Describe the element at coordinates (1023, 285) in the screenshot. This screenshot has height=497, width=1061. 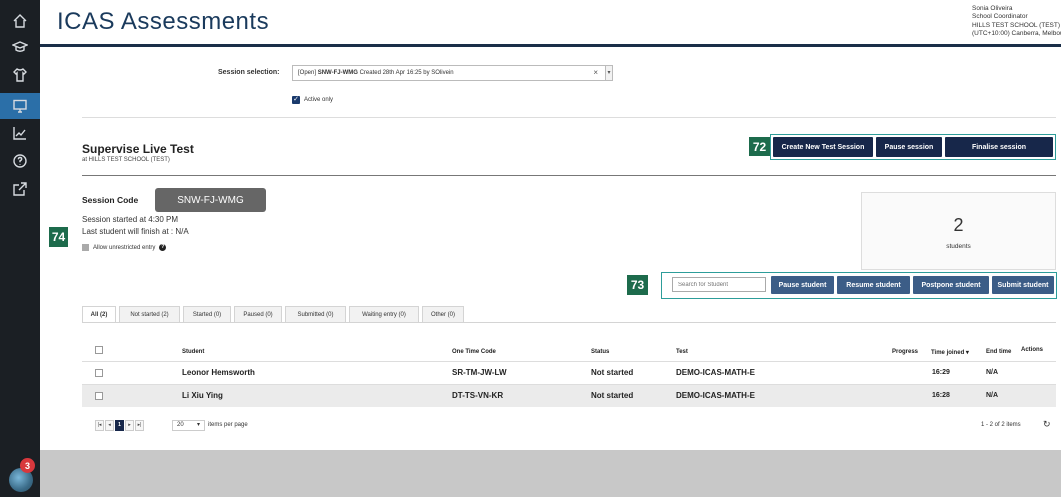
I see `submit-student-button: Submit student` at that location.